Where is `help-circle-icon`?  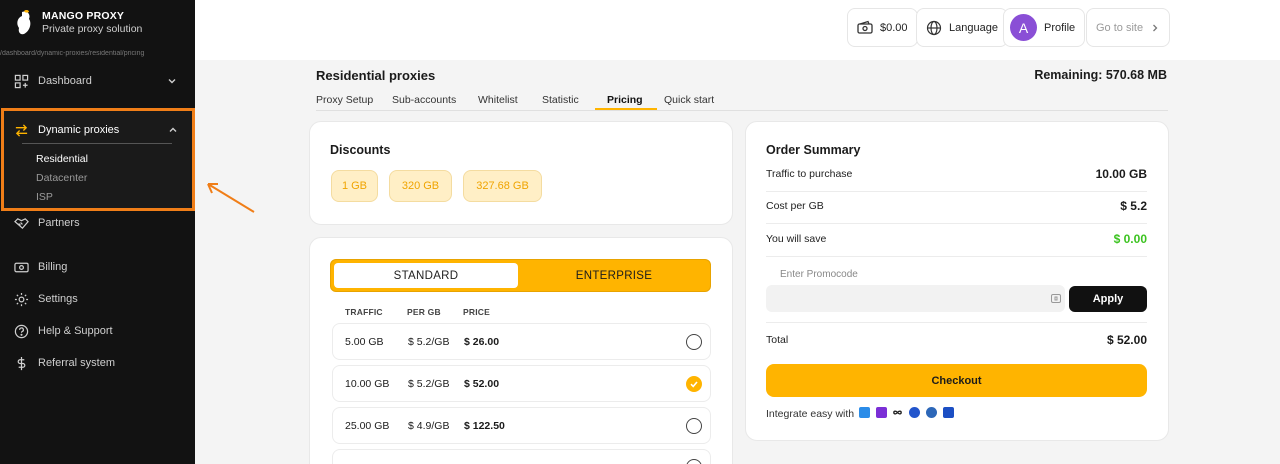 help-circle-icon is located at coordinates (21, 331).